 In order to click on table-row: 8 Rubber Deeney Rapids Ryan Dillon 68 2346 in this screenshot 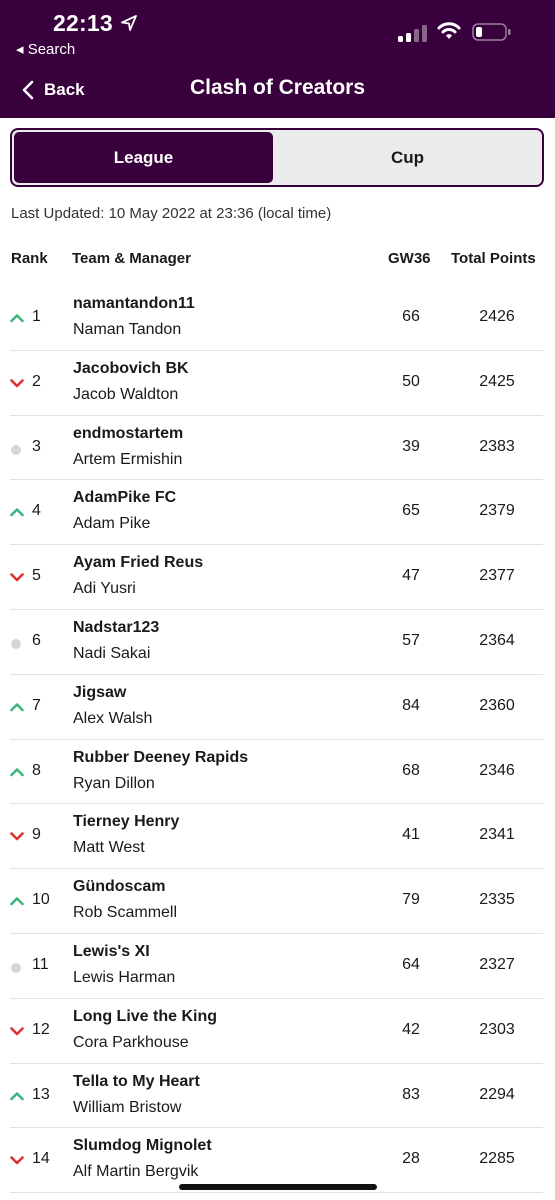, I will do `click(276, 772)`.